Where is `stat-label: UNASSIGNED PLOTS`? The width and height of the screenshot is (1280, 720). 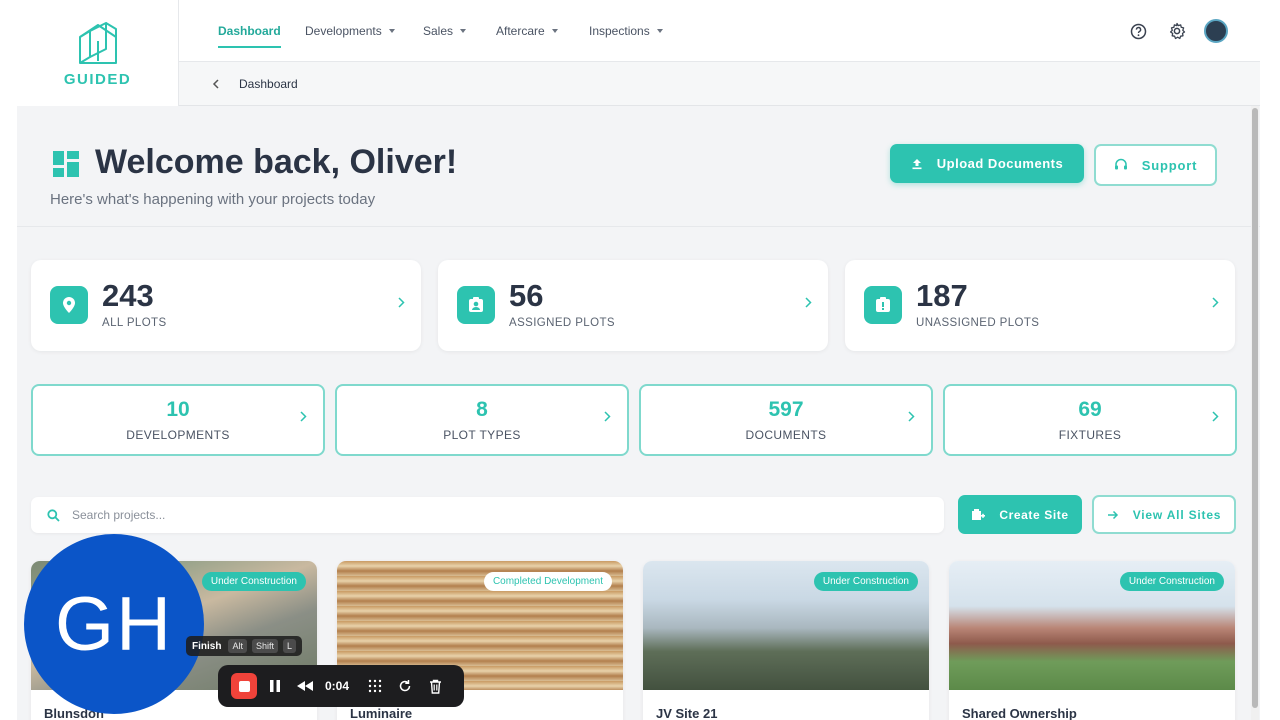 stat-label: UNASSIGNED PLOTS is located at coordinates (978, 323).